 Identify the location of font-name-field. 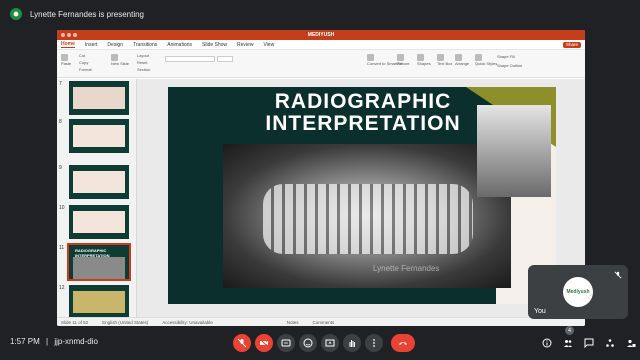
(190, 59).